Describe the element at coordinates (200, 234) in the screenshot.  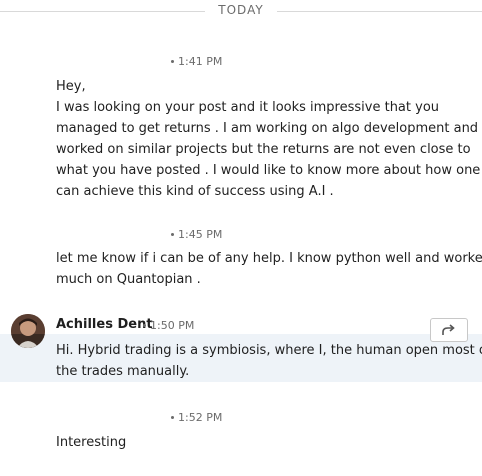
I see `timestamp-text: 1:45 PM` at that location.